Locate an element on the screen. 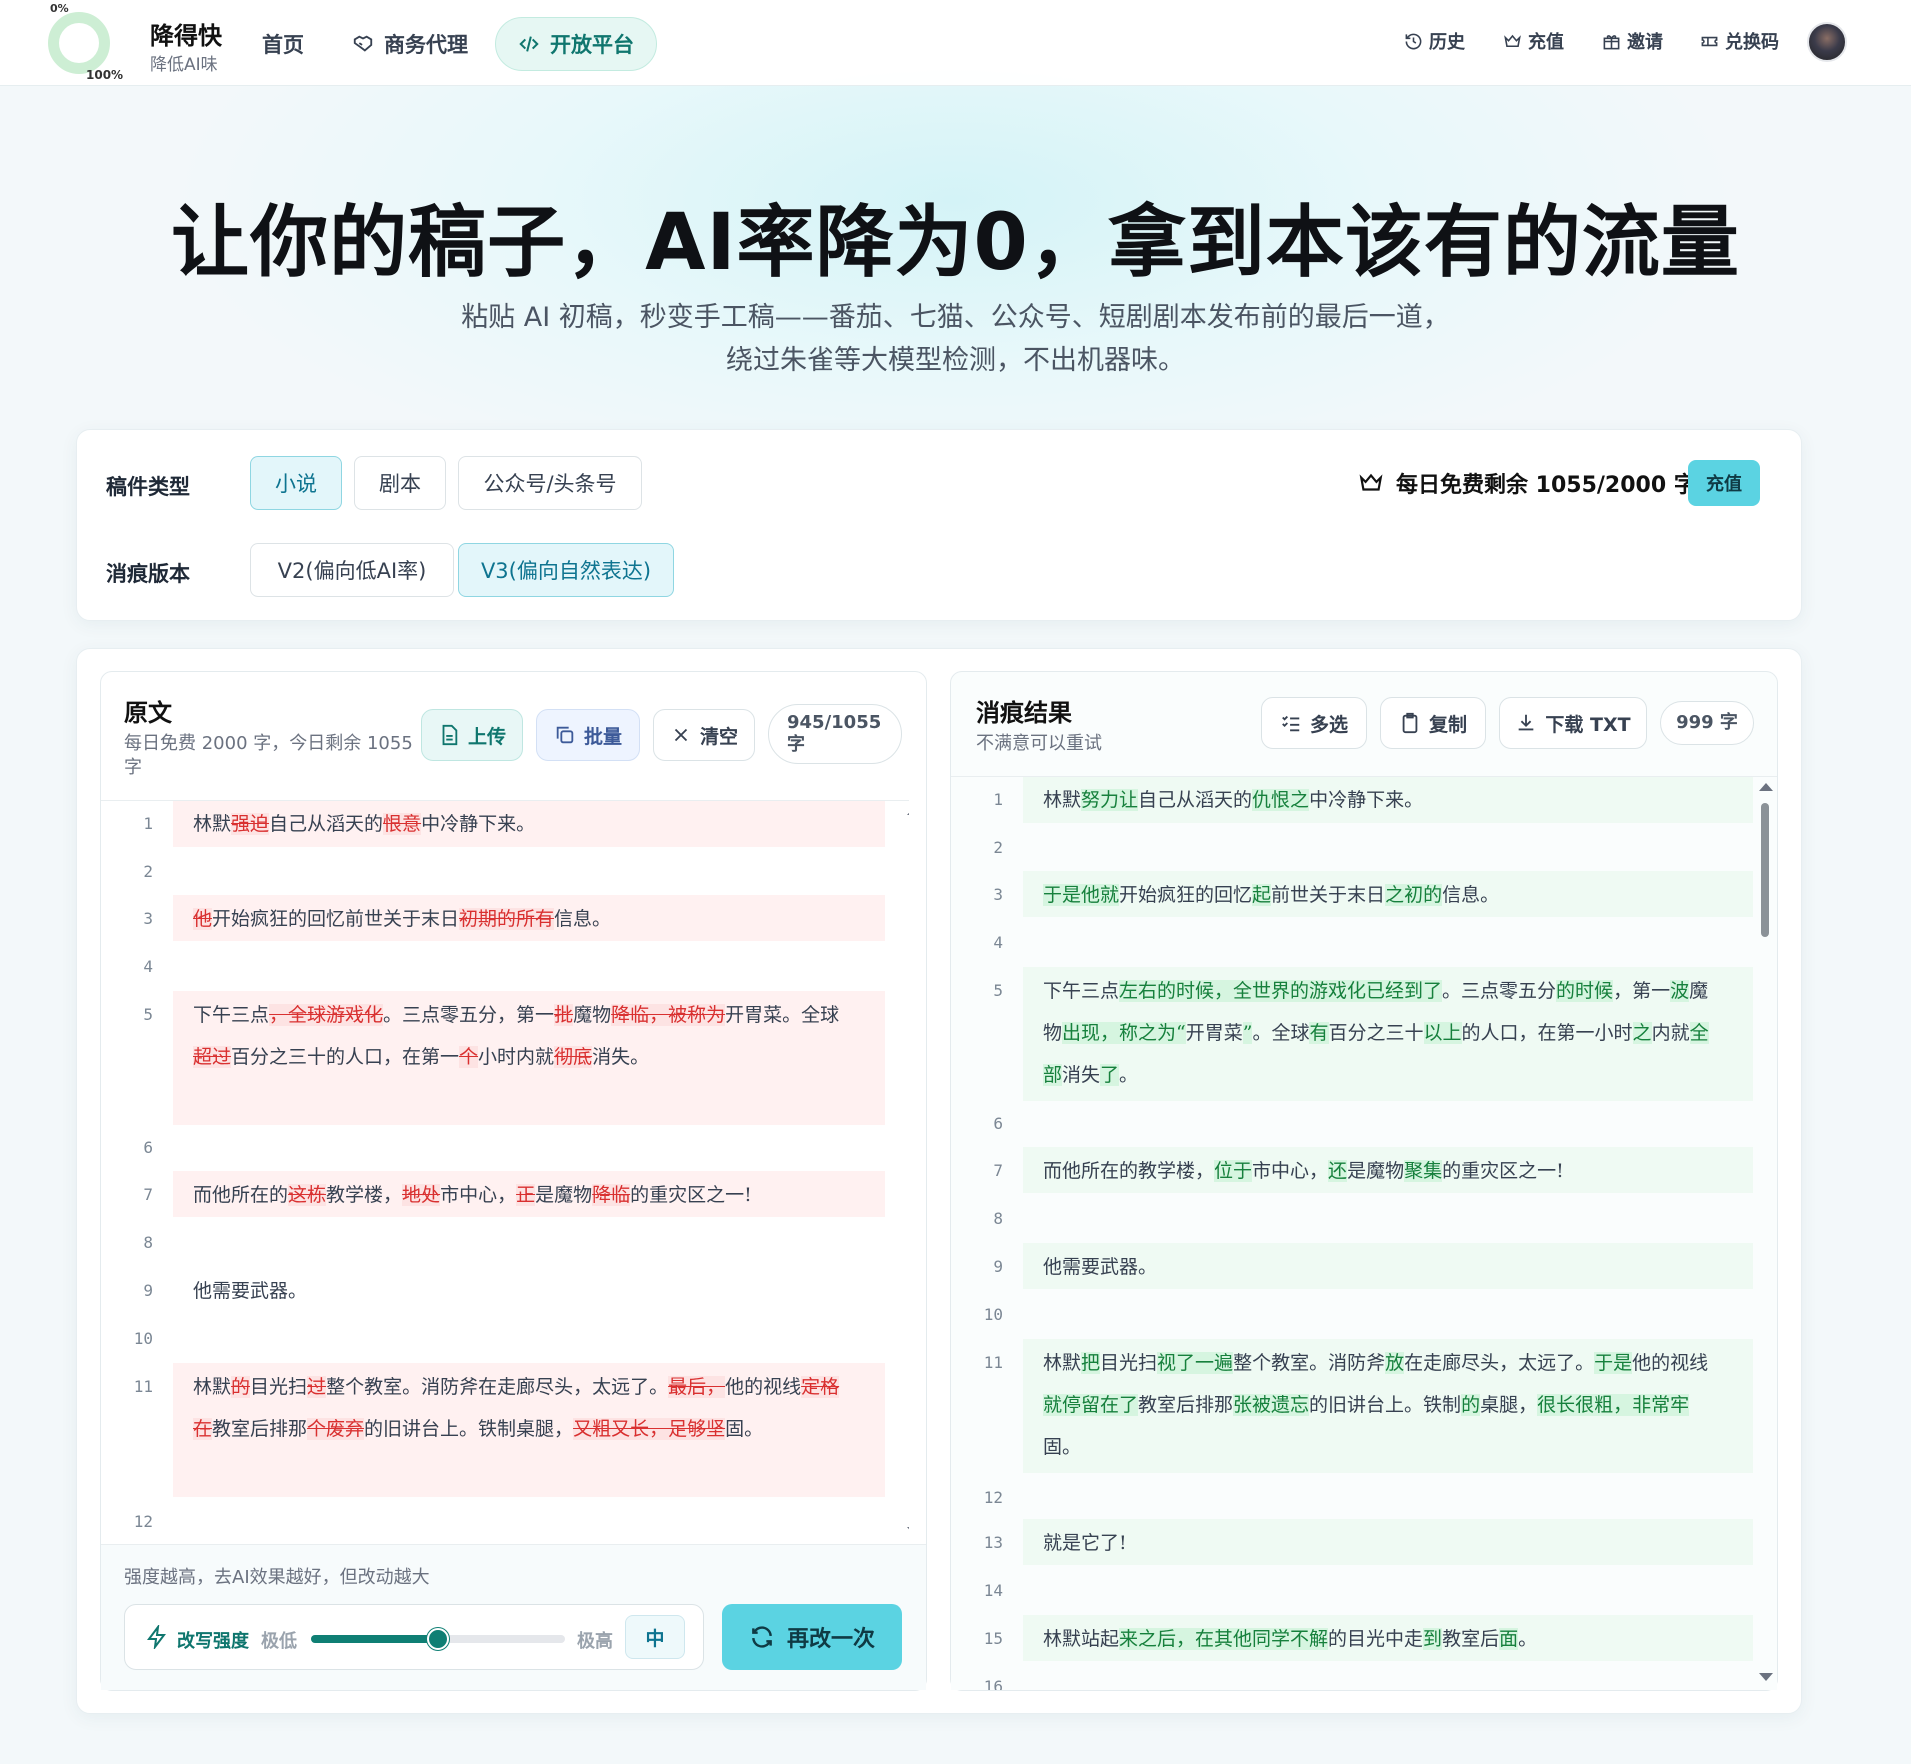 This screenshot has height=1764, width=1911. gift-icon is located at coordinates (1611, 41).